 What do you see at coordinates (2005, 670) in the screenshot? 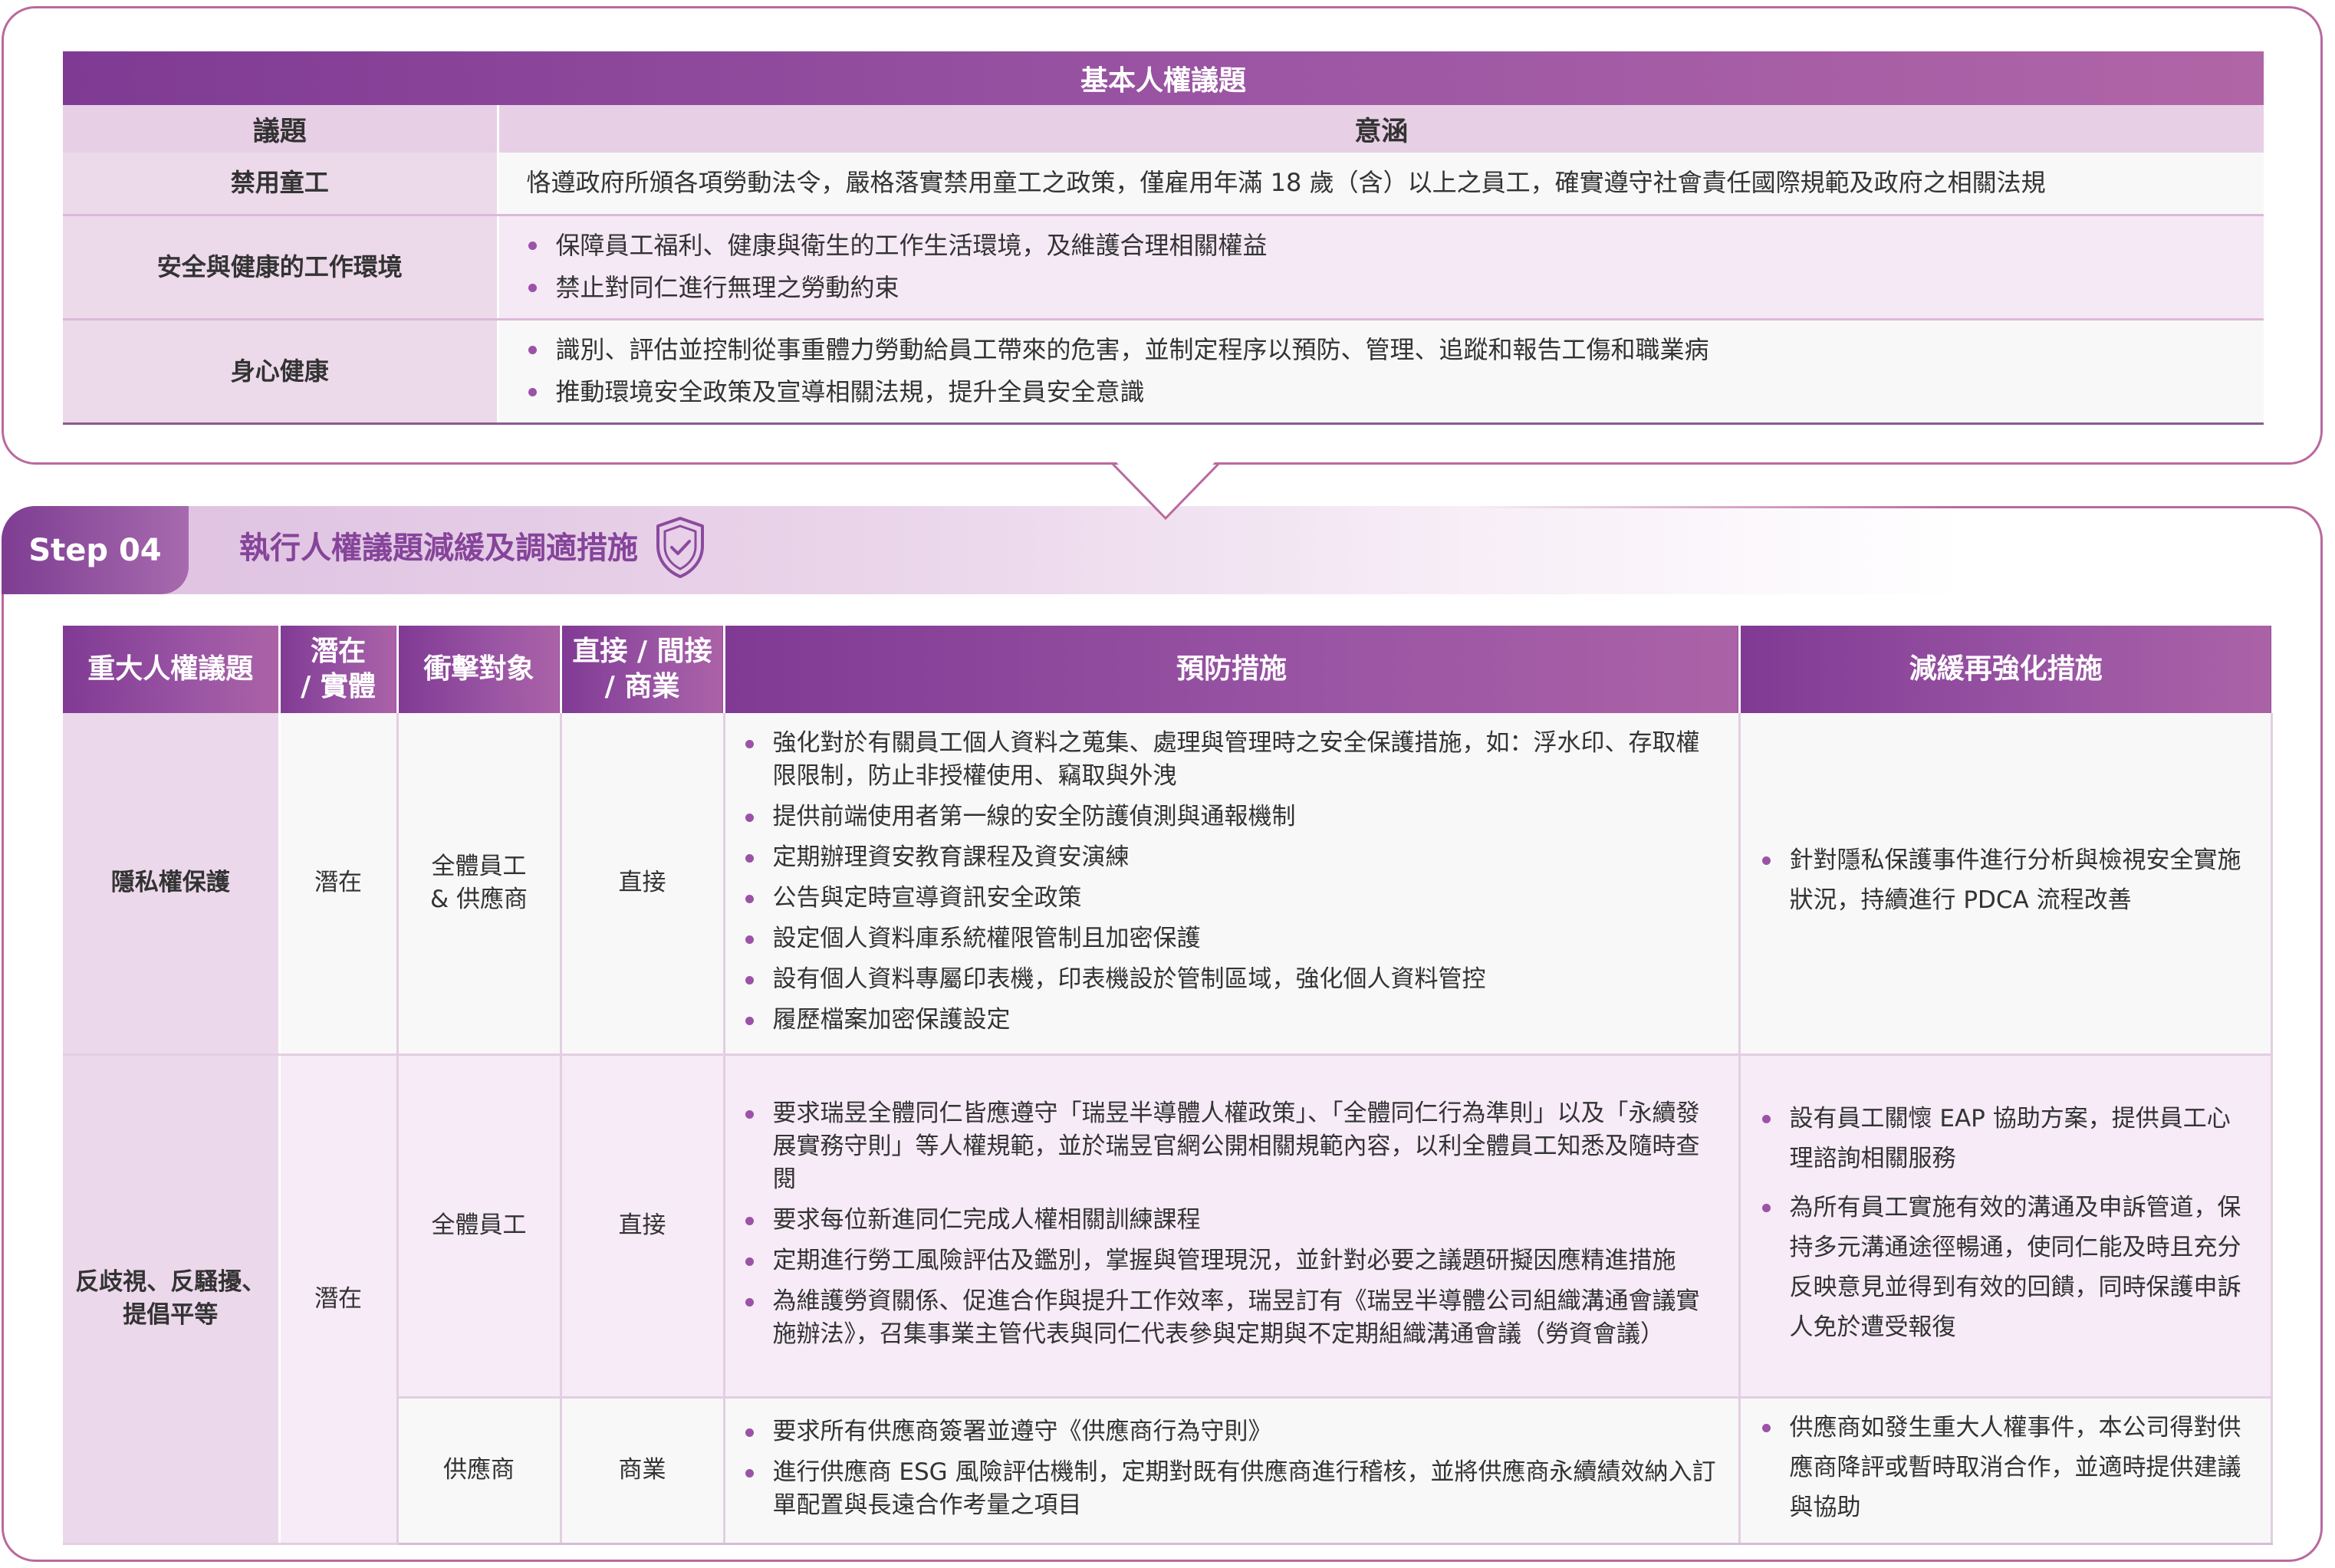
I see `header-mitigation: 減緩再強化措施` at bounding box center [2005, 670].